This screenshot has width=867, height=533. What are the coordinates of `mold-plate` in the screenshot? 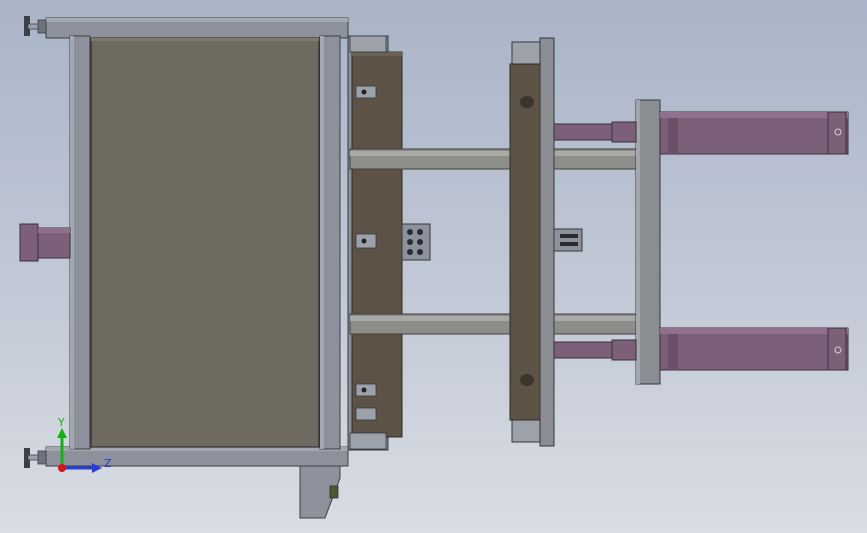 It's located at (389, 243).